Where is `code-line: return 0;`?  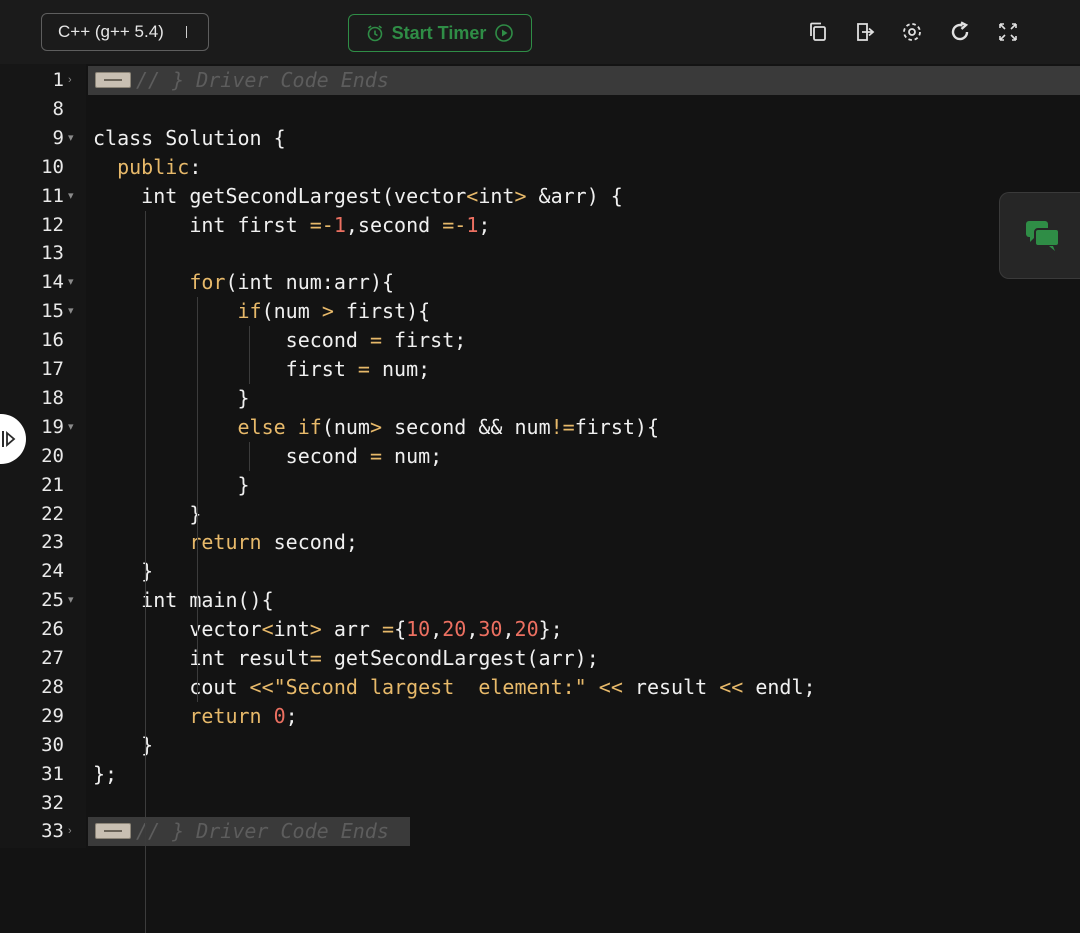
code-line: return 0; is located at coordinates (195, 716).